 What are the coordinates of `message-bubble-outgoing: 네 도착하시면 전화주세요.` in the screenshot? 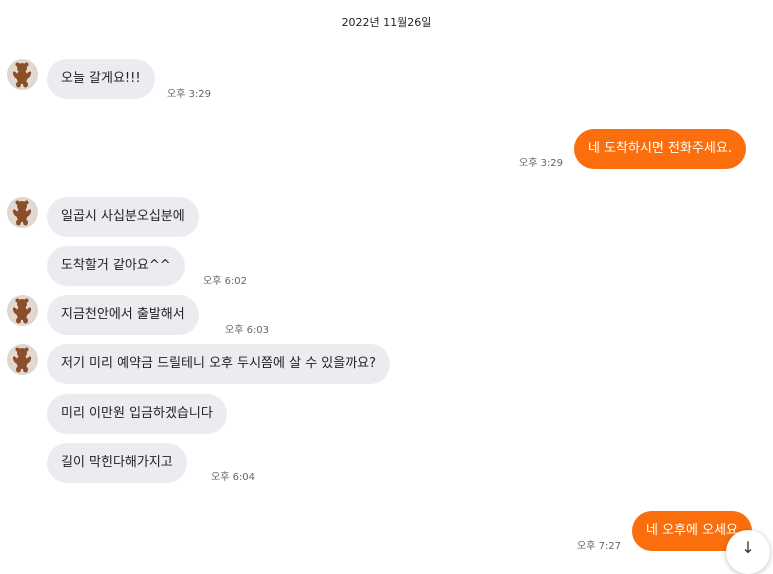 It's located at (660, 149).